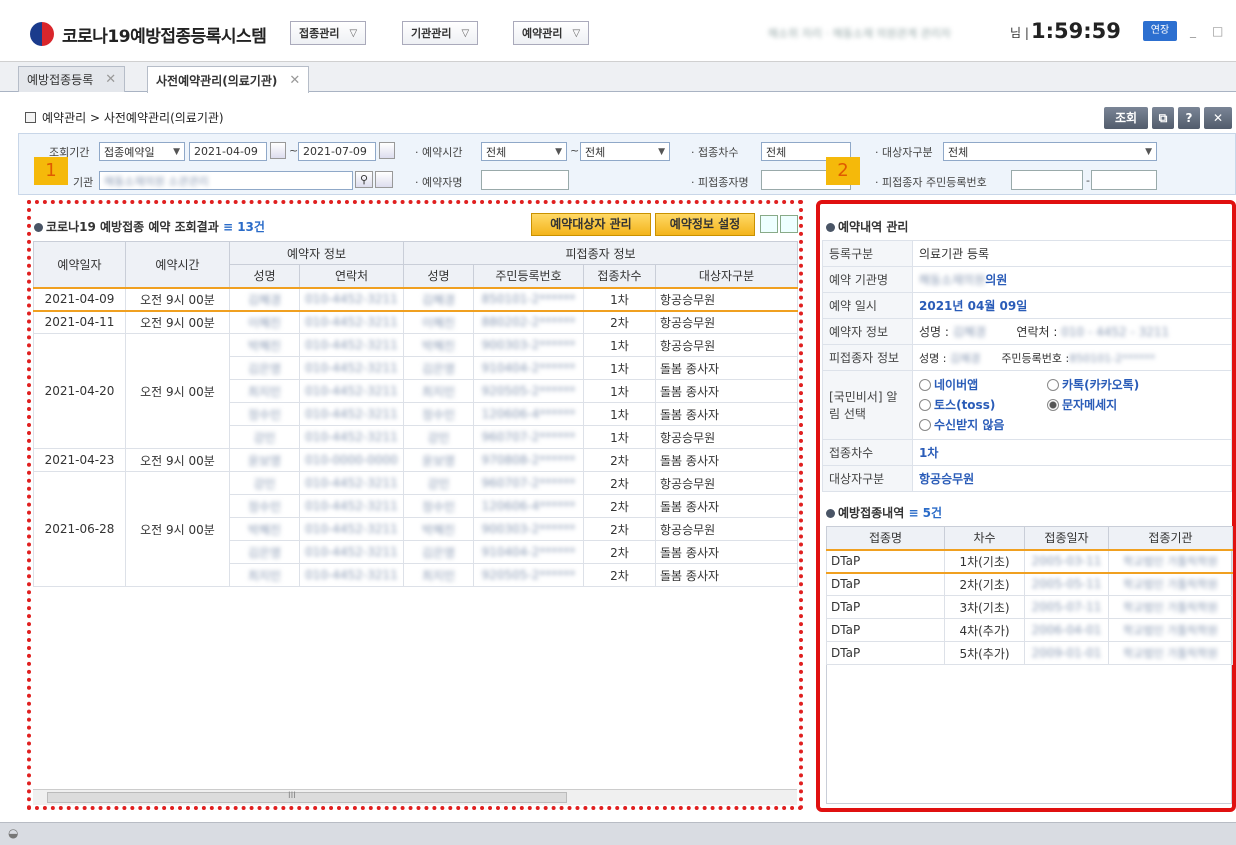 The image size is (1236, 845). What do you see at coordinates (1217, 31) in the screenshot?
I see `maximize-icon: □` at bounding box center [1217, 31].